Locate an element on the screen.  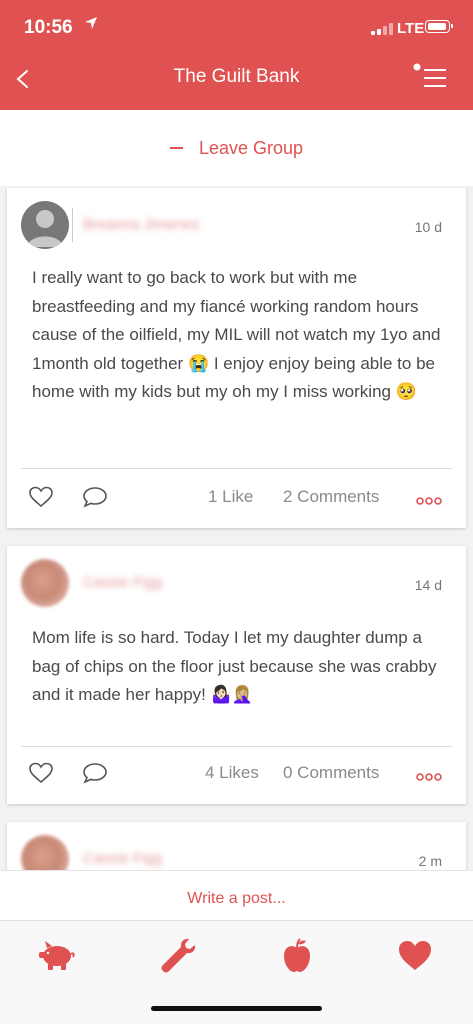
author-name: Breanna Jimenez is located at coordinates (141, 224).